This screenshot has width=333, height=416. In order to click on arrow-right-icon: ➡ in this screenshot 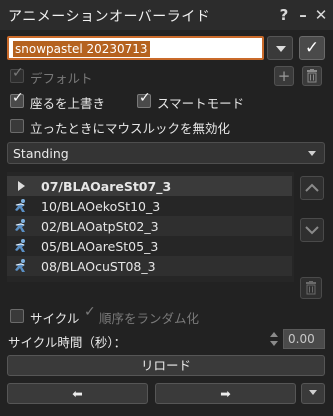, I will do `click(225, 393)`.